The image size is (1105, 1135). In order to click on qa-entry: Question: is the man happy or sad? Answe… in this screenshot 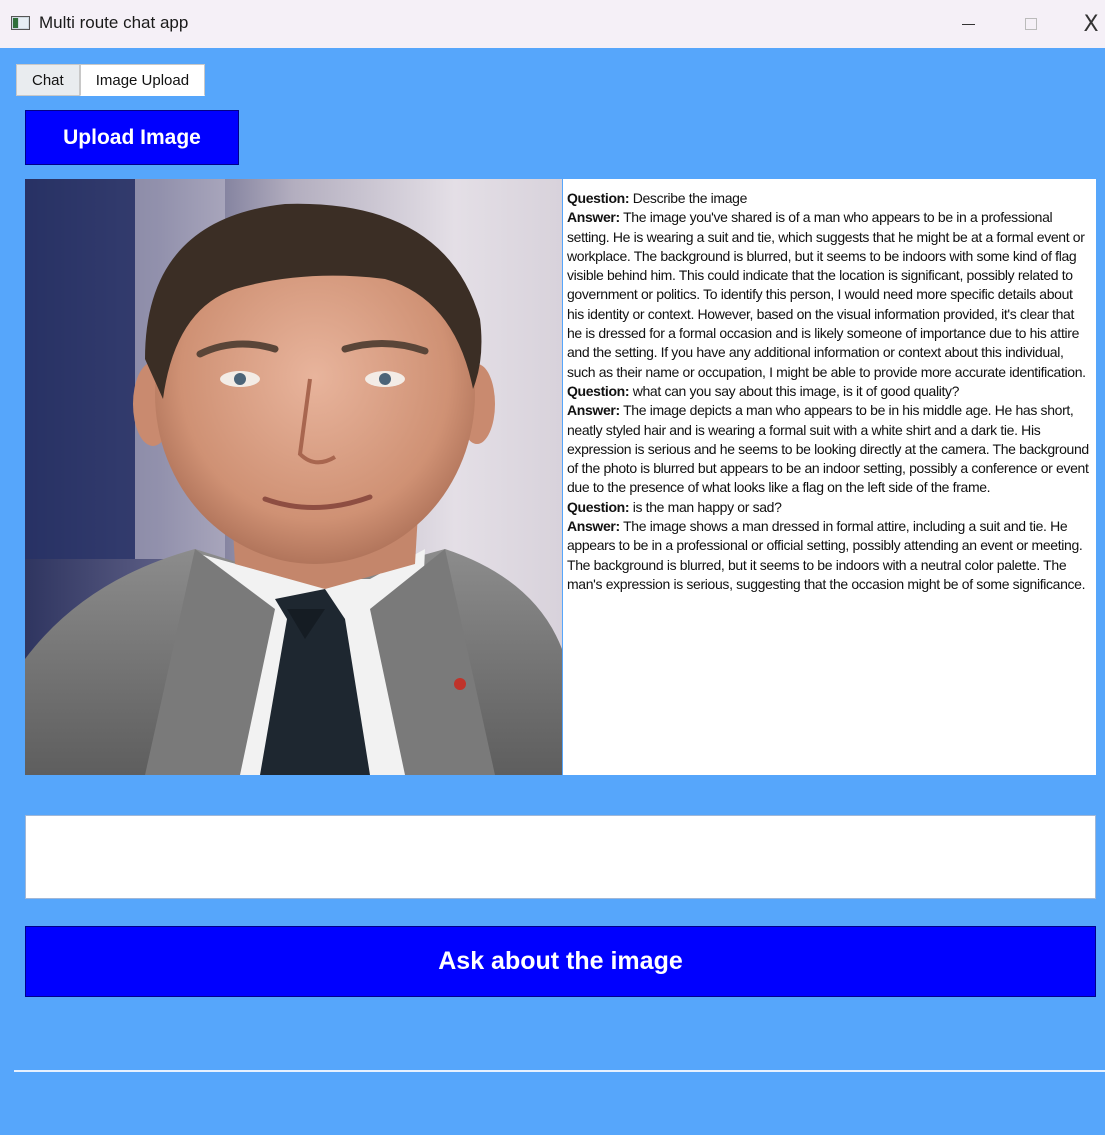, I will do `click(829, 546)`.